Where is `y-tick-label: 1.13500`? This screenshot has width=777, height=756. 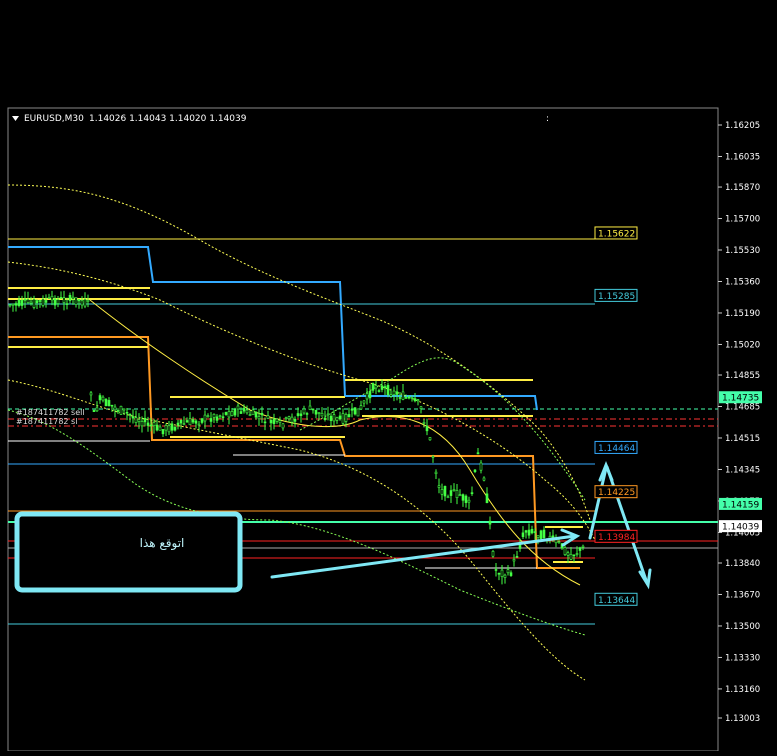
y-tick-label: 1.13500 is located at coordinates (742, 627).